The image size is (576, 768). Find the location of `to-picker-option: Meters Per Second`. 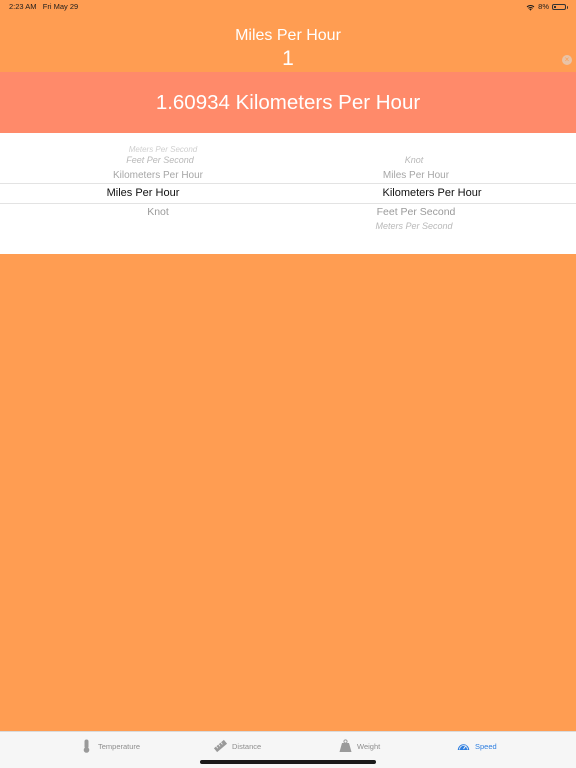

to-picker-option: Meters Per Second is located at coordinates (413, 226).